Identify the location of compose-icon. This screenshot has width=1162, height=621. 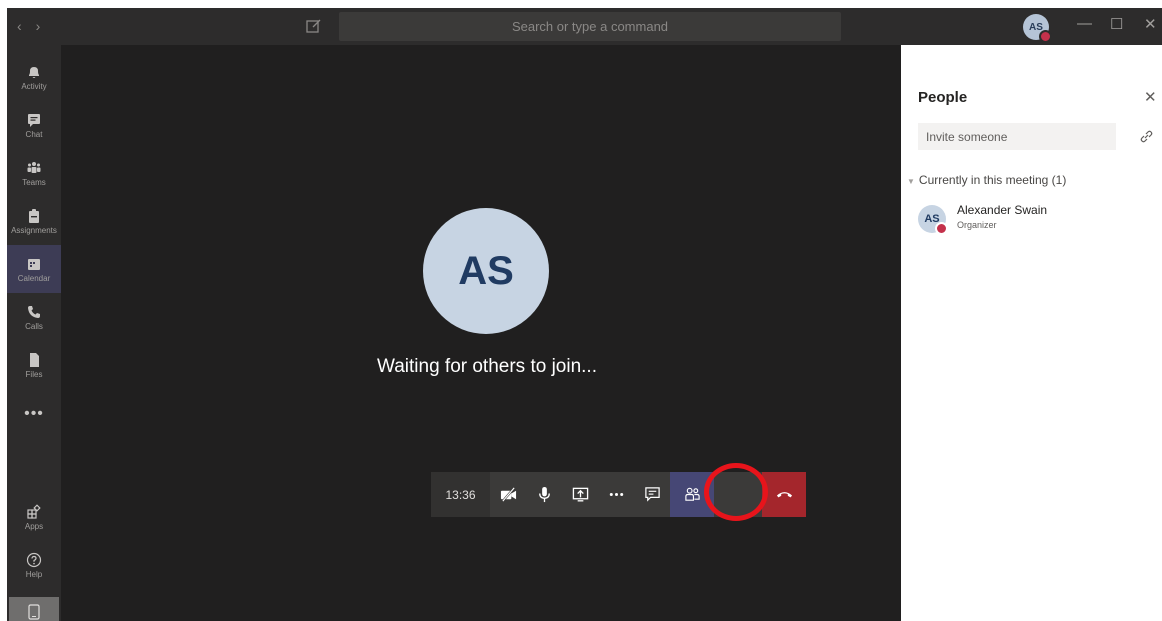
(314, 26).